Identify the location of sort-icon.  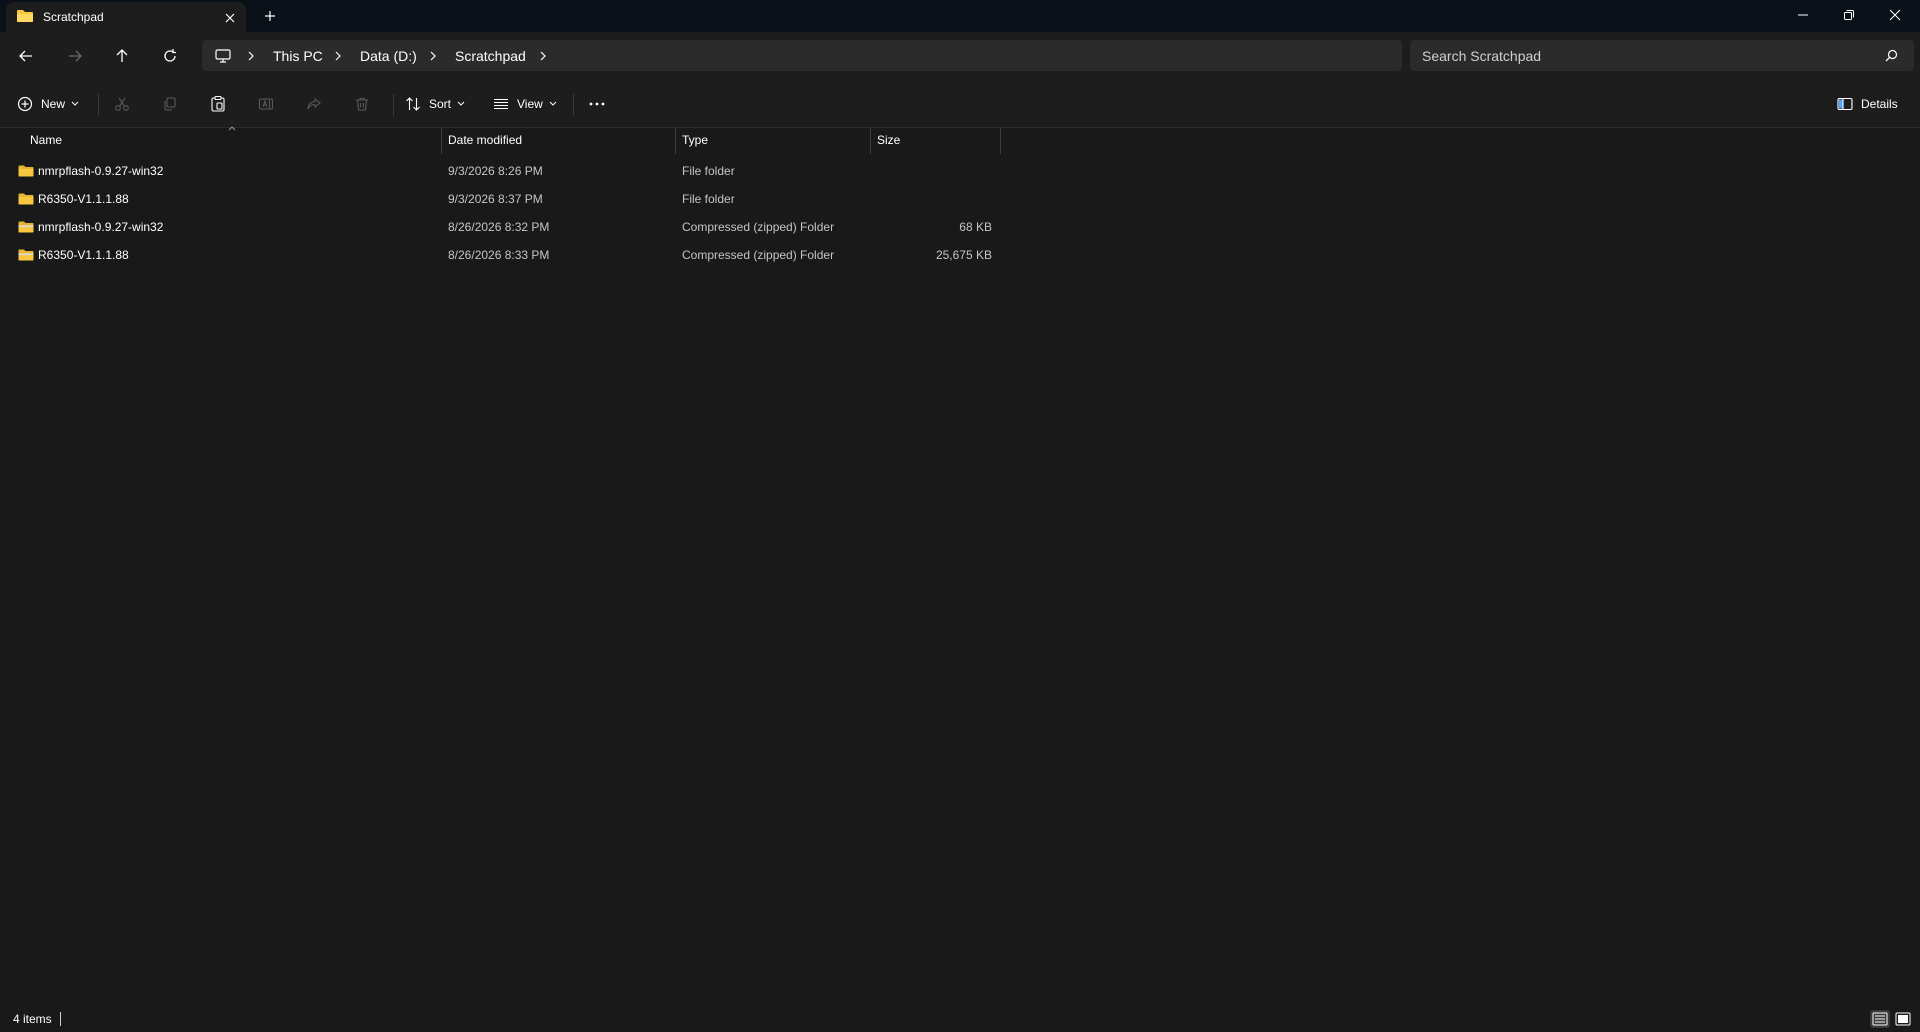
(413, 104).